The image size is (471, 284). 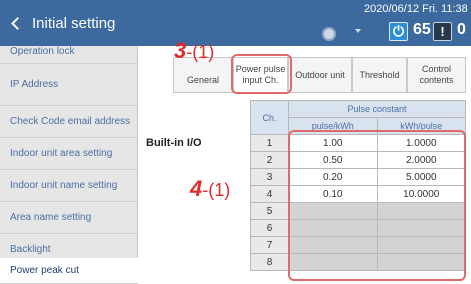 I want to click on sidebar-item-operation-lock: Operation lock, so click(x=69, y=52).